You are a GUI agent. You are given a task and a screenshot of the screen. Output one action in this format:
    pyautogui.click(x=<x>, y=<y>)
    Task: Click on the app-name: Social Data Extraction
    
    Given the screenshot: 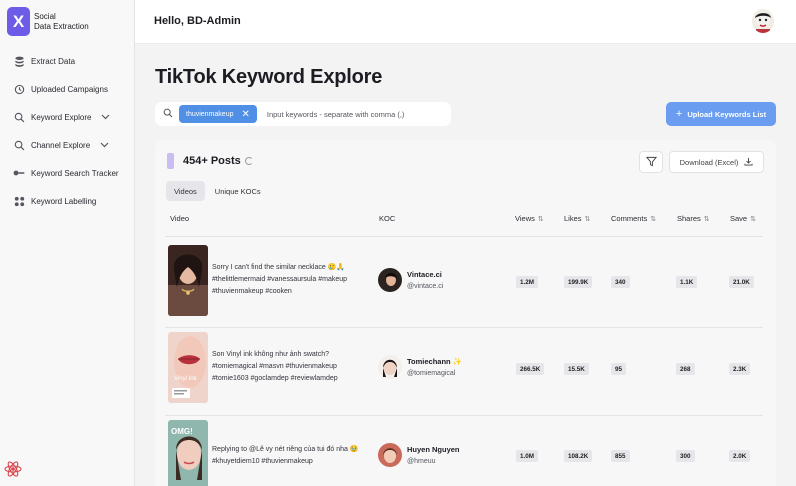 What is the action you would take?
    pyautogui.click(x=61, y=22)
    